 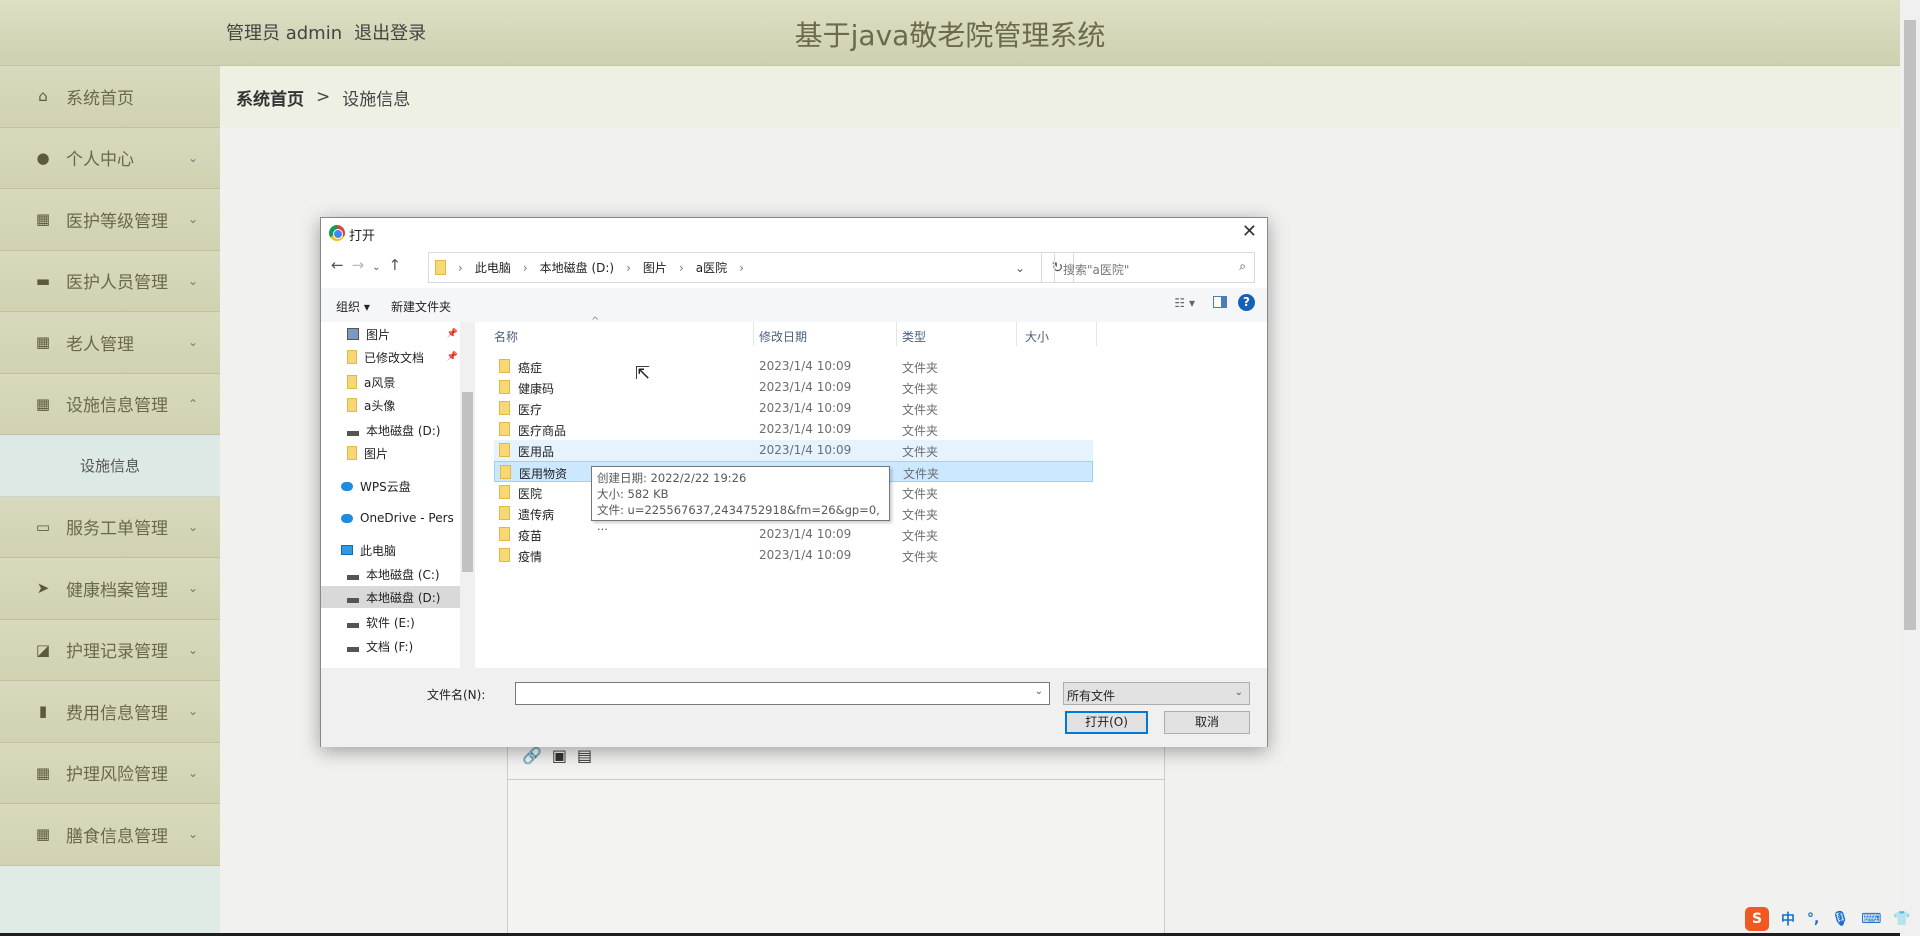 I want to click on sidebar-item: ▦ 设施信息管理 ⌃, so click(x=110, y=404).